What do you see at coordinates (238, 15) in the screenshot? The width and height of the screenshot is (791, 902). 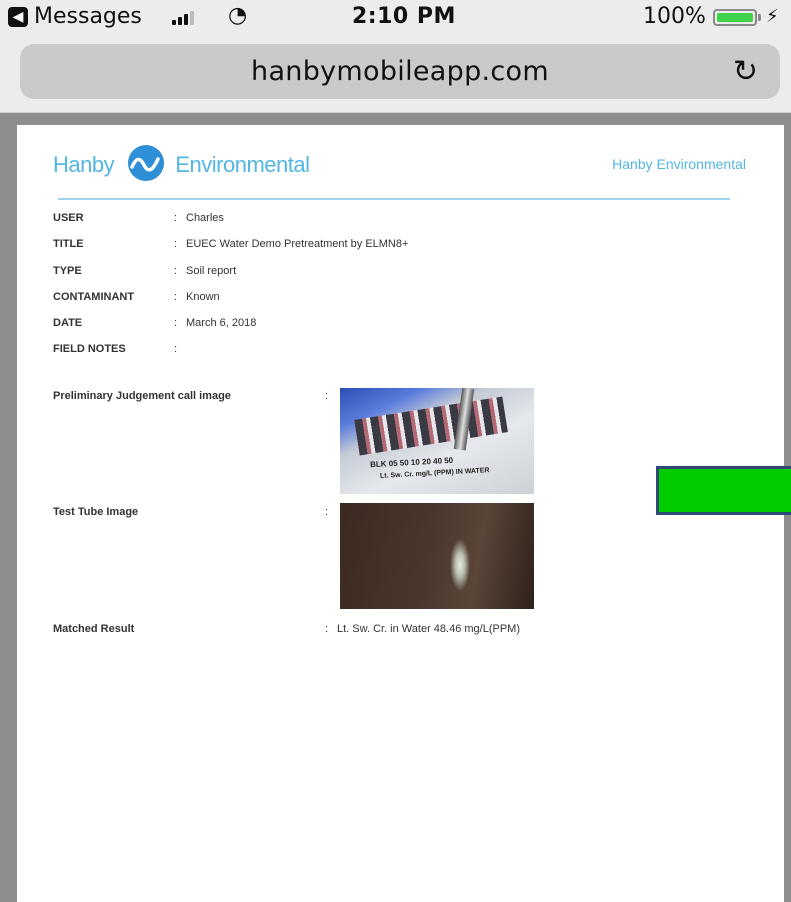 I see `wifi-icon: ◔` at bounding box center [238, 15].